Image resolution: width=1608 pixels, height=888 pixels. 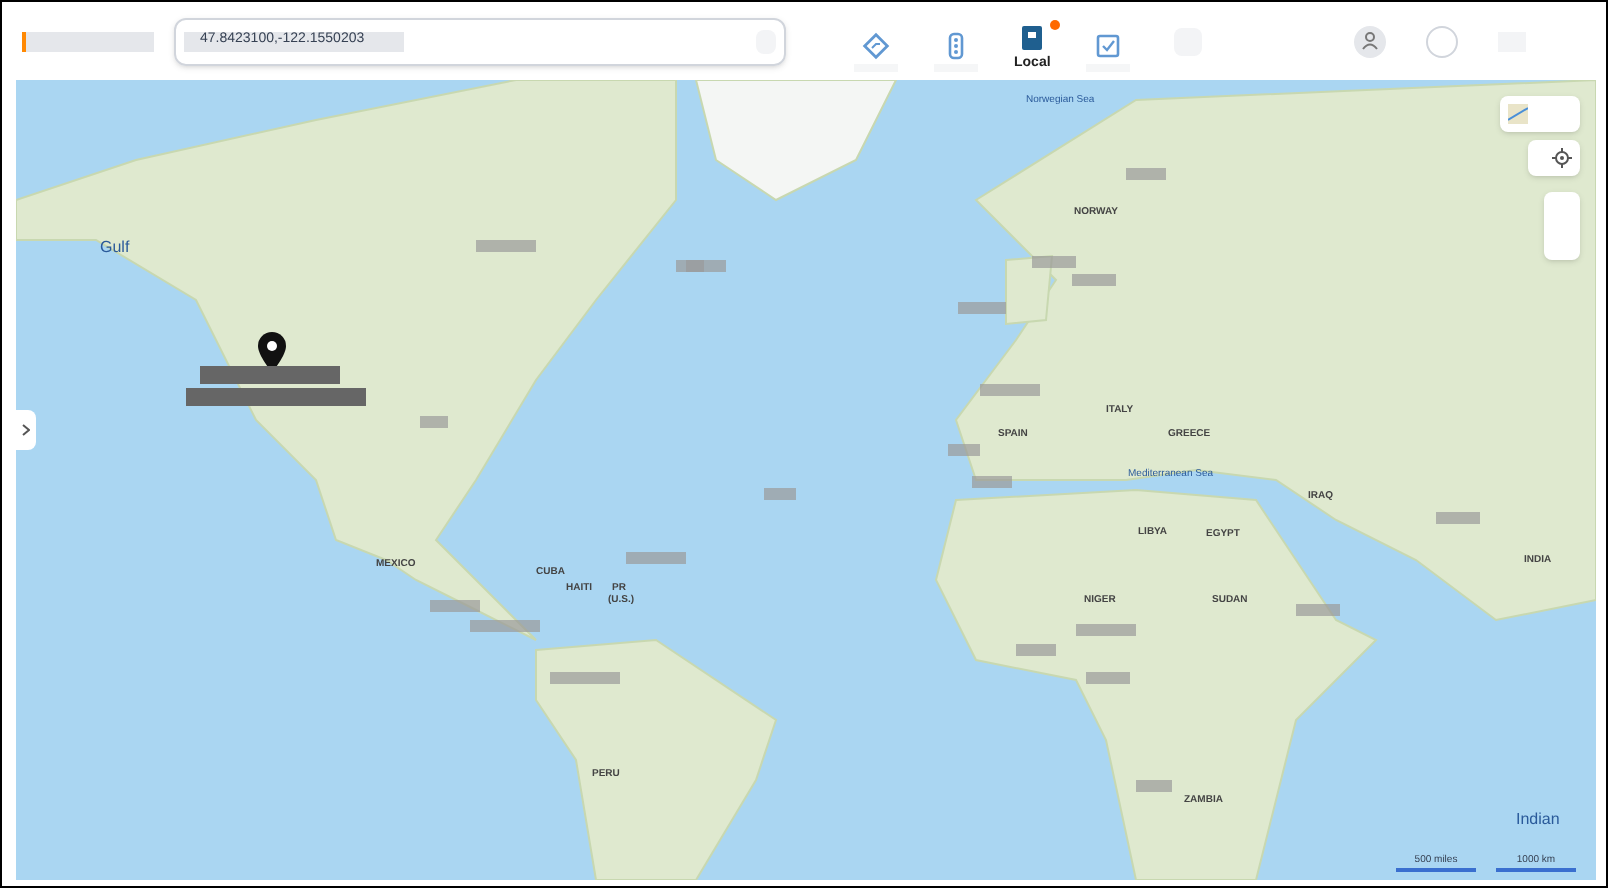 I want to click on logo, so click(x=88, y=41).